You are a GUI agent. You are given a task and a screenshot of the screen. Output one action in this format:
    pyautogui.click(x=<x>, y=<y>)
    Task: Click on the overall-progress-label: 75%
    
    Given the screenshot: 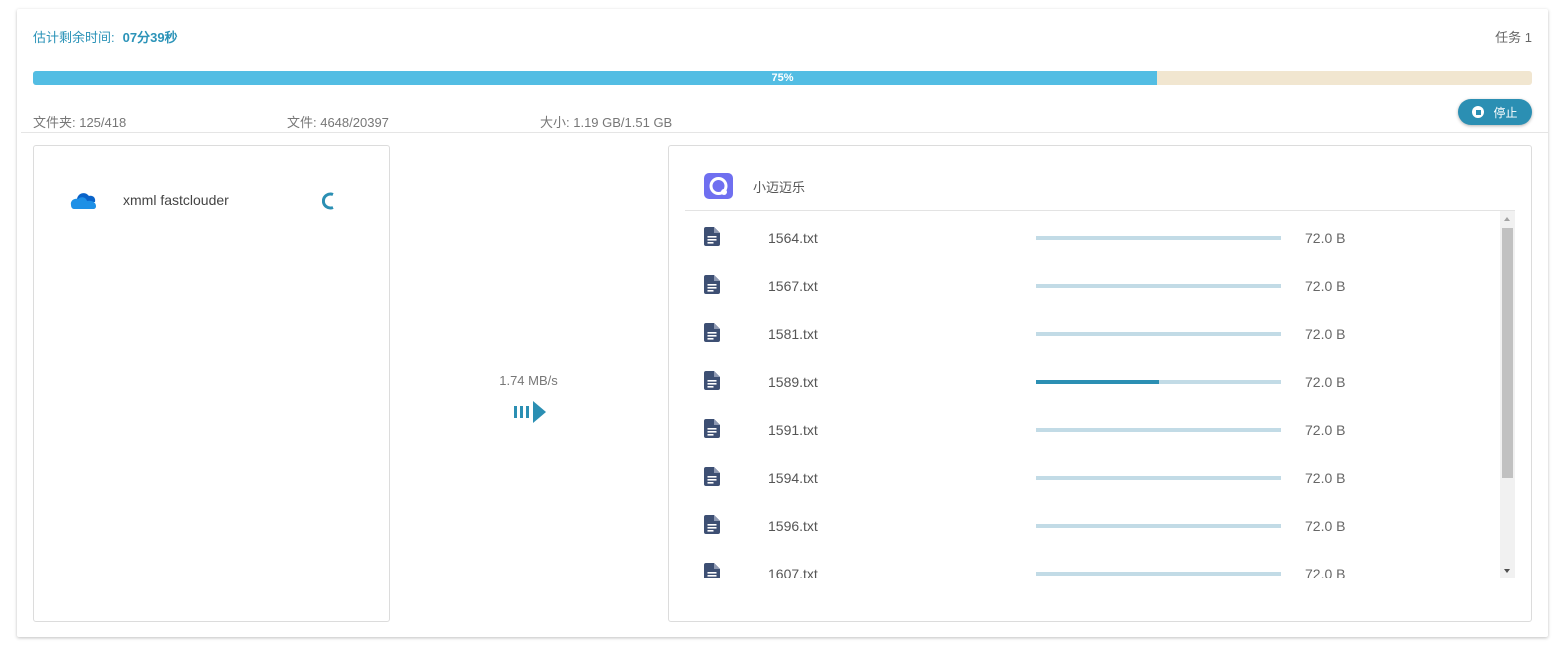 What is the action you would take?
    pyautogui.click(x=782, y=78)
    